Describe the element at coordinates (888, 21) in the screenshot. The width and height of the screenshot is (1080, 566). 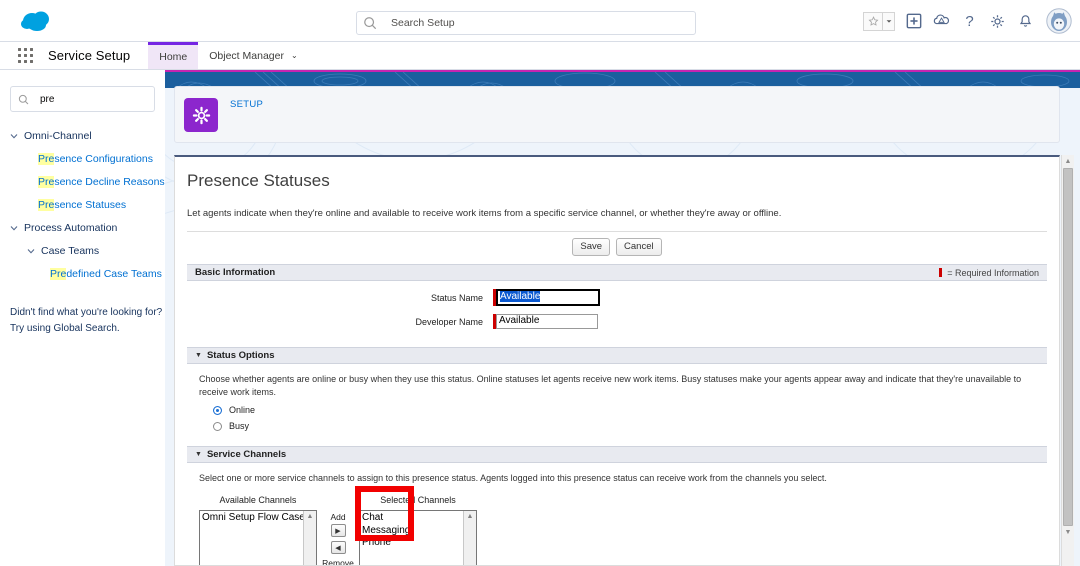
I see `favorites-dropdown-icon` at that location.